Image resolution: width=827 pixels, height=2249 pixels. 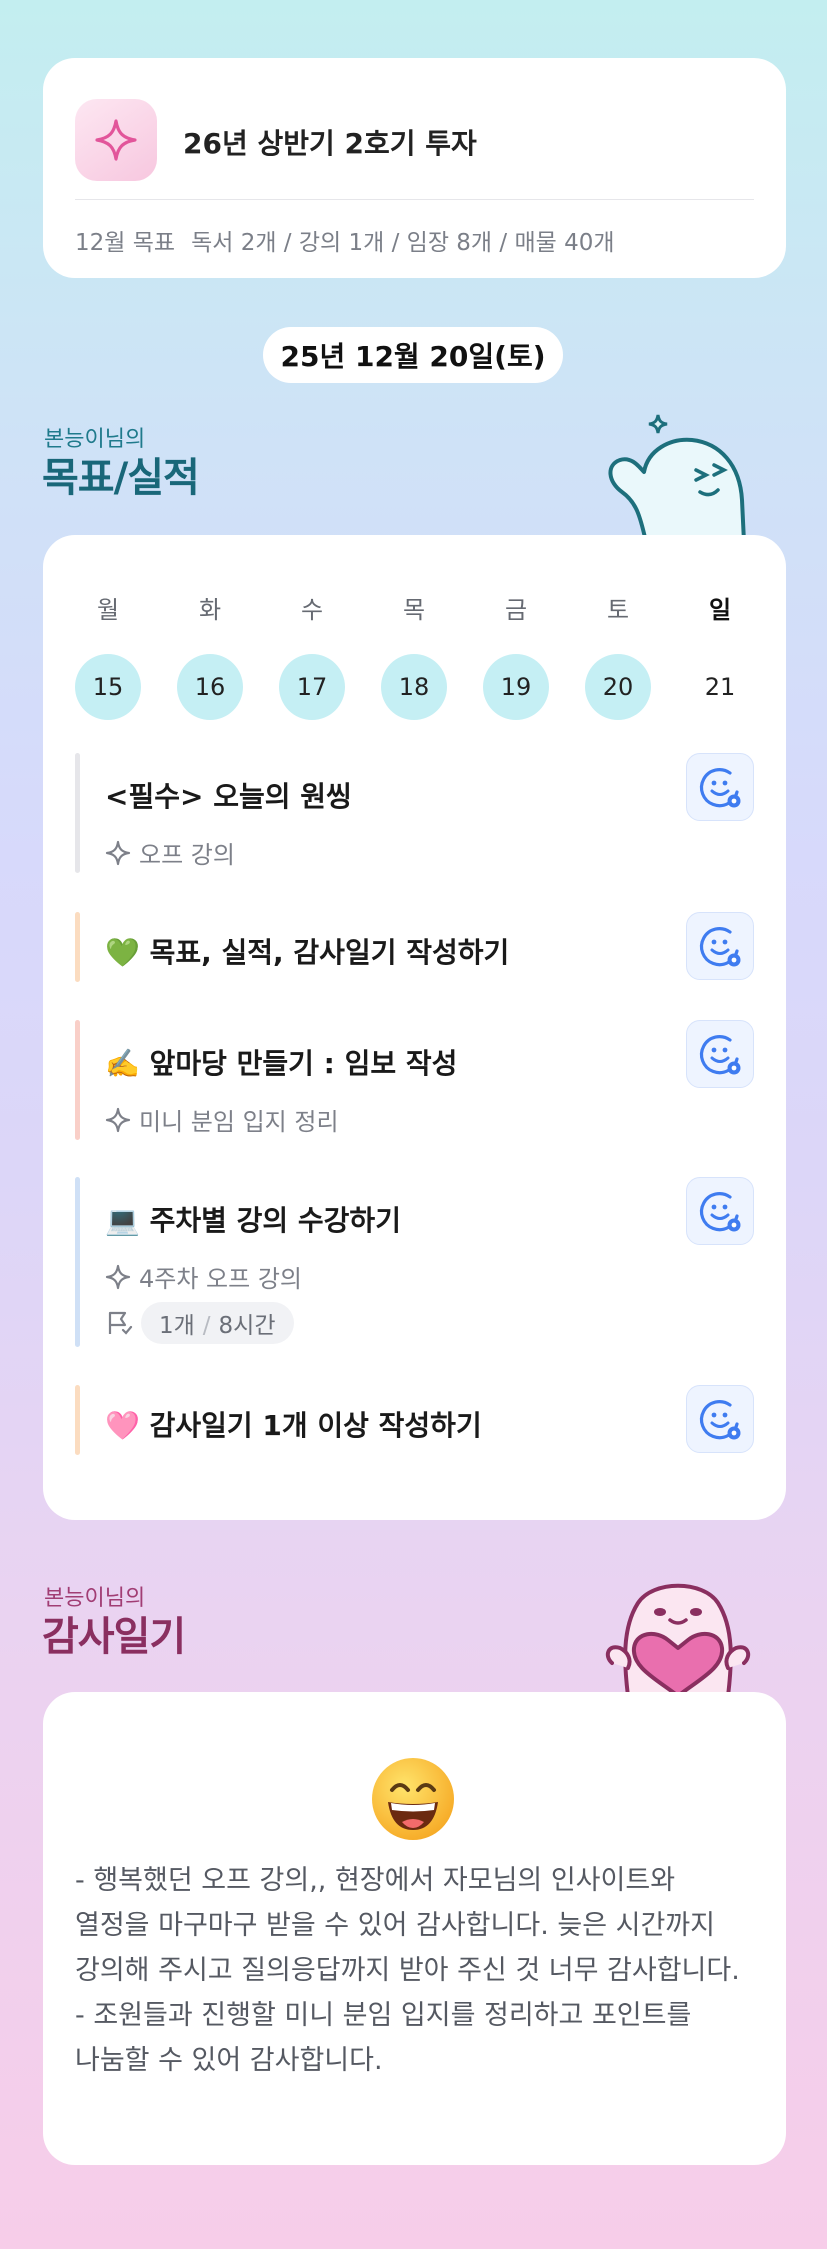 I want to click on task-subtask-label: 미니 분임 입지 정리, so click(x=239, y=1122).